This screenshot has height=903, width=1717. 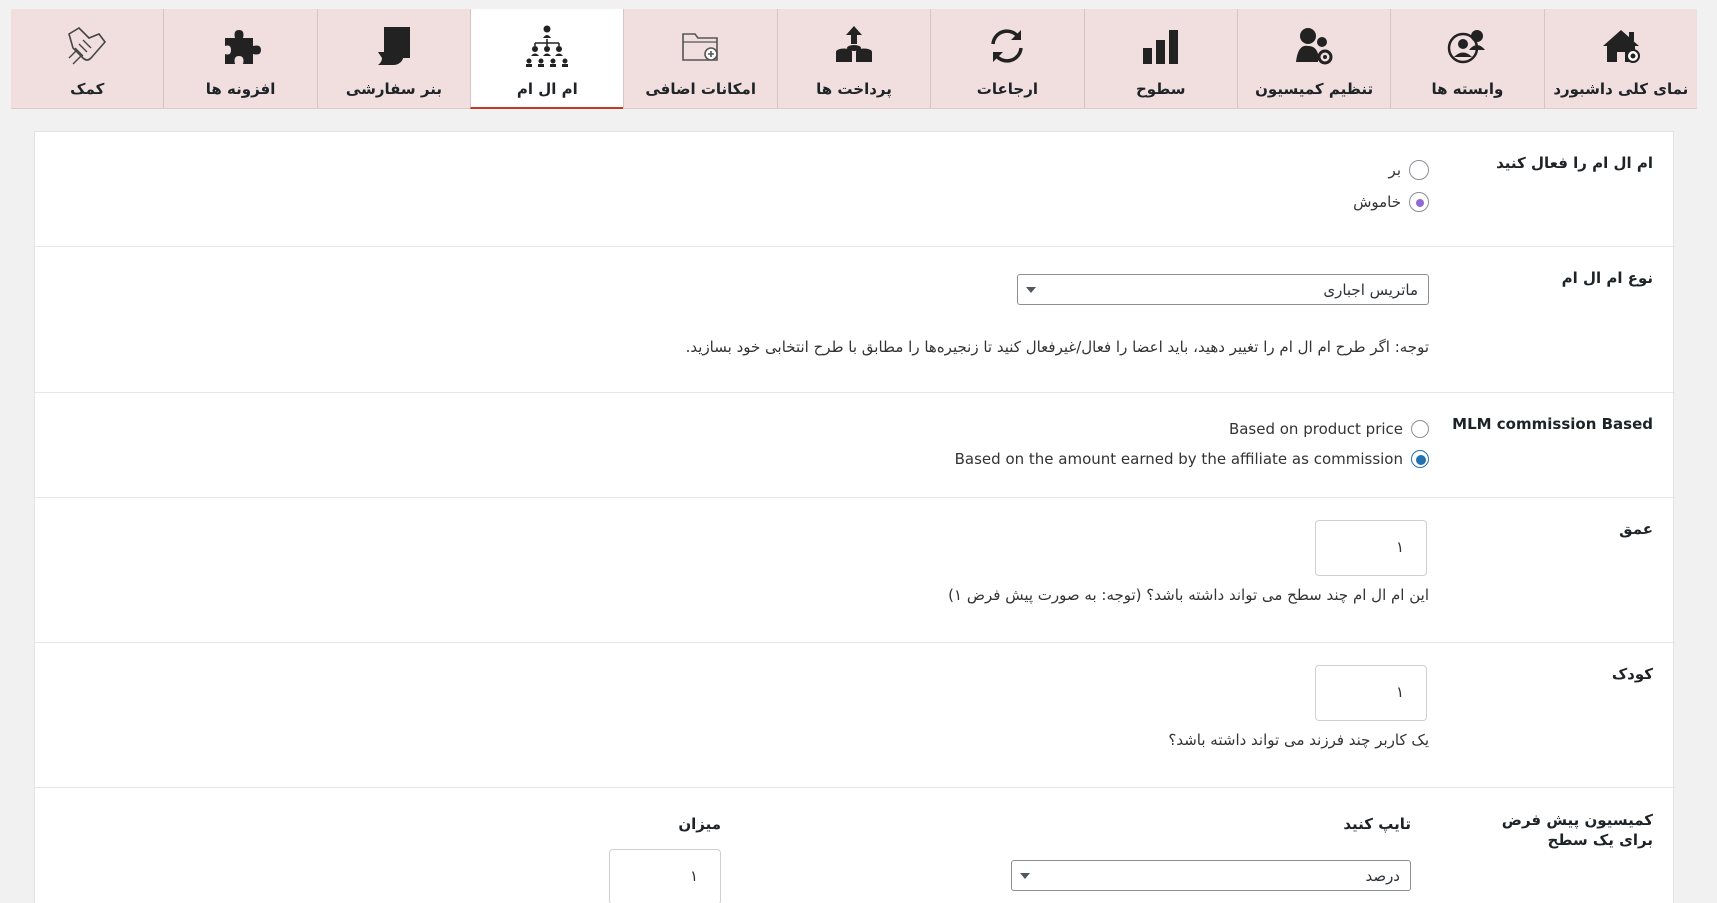 What do you see at coordinates (1377, 202) in the screenshot?
I see `enable-off-label: خاموش` at bounding box center [1377, 202].